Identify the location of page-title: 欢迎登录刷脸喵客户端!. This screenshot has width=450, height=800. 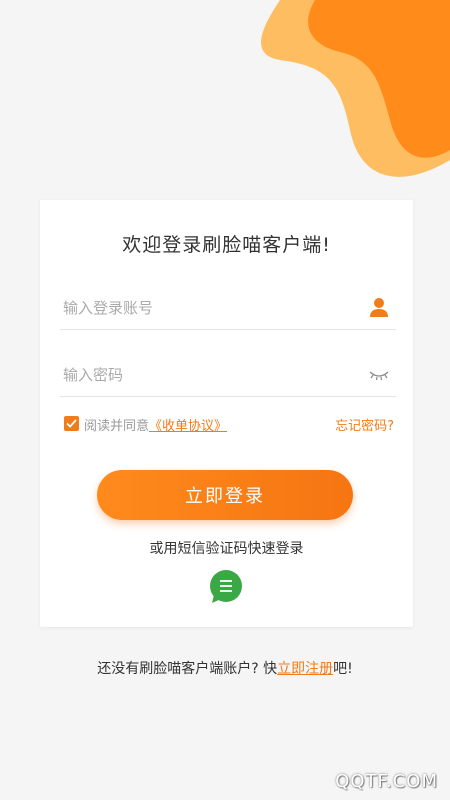
(226, 245).